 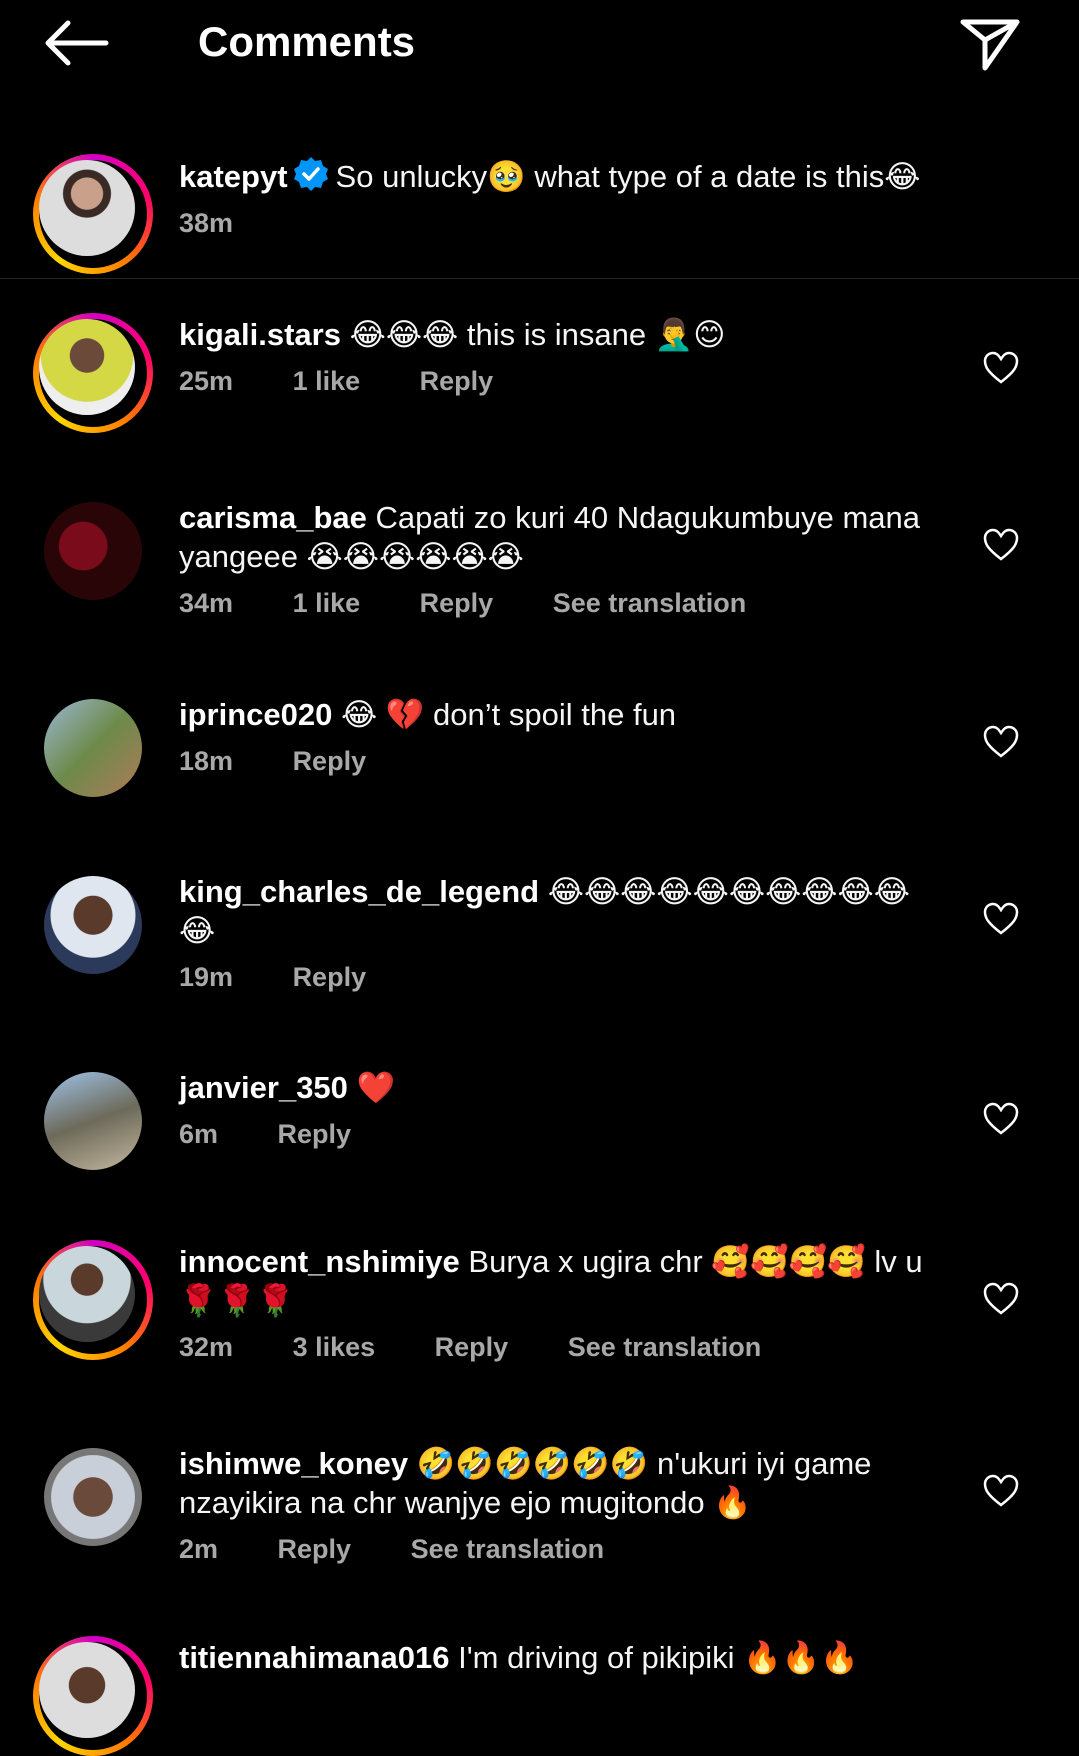 What do you see at coordinates (359, 891) in the screenshot?
I see `username: king_charles_de_legend` at bounding box center [359, 891].